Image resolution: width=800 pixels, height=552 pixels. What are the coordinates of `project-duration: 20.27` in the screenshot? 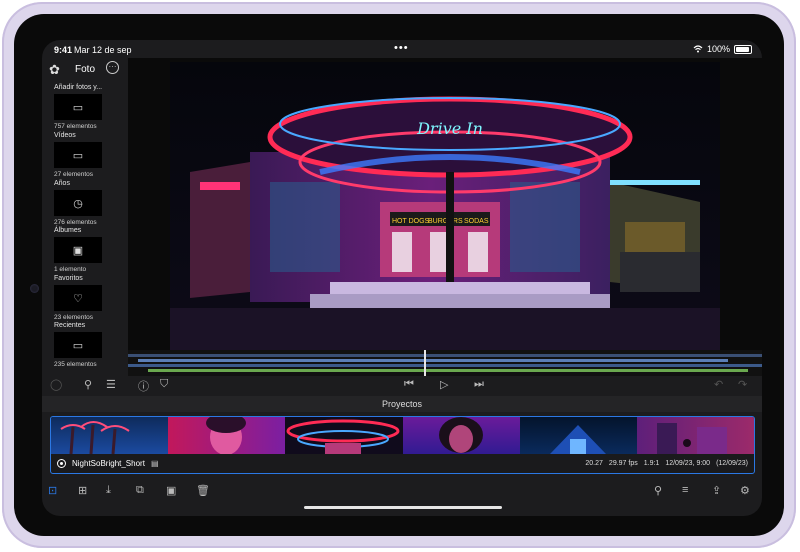 It's located at (594, 463).